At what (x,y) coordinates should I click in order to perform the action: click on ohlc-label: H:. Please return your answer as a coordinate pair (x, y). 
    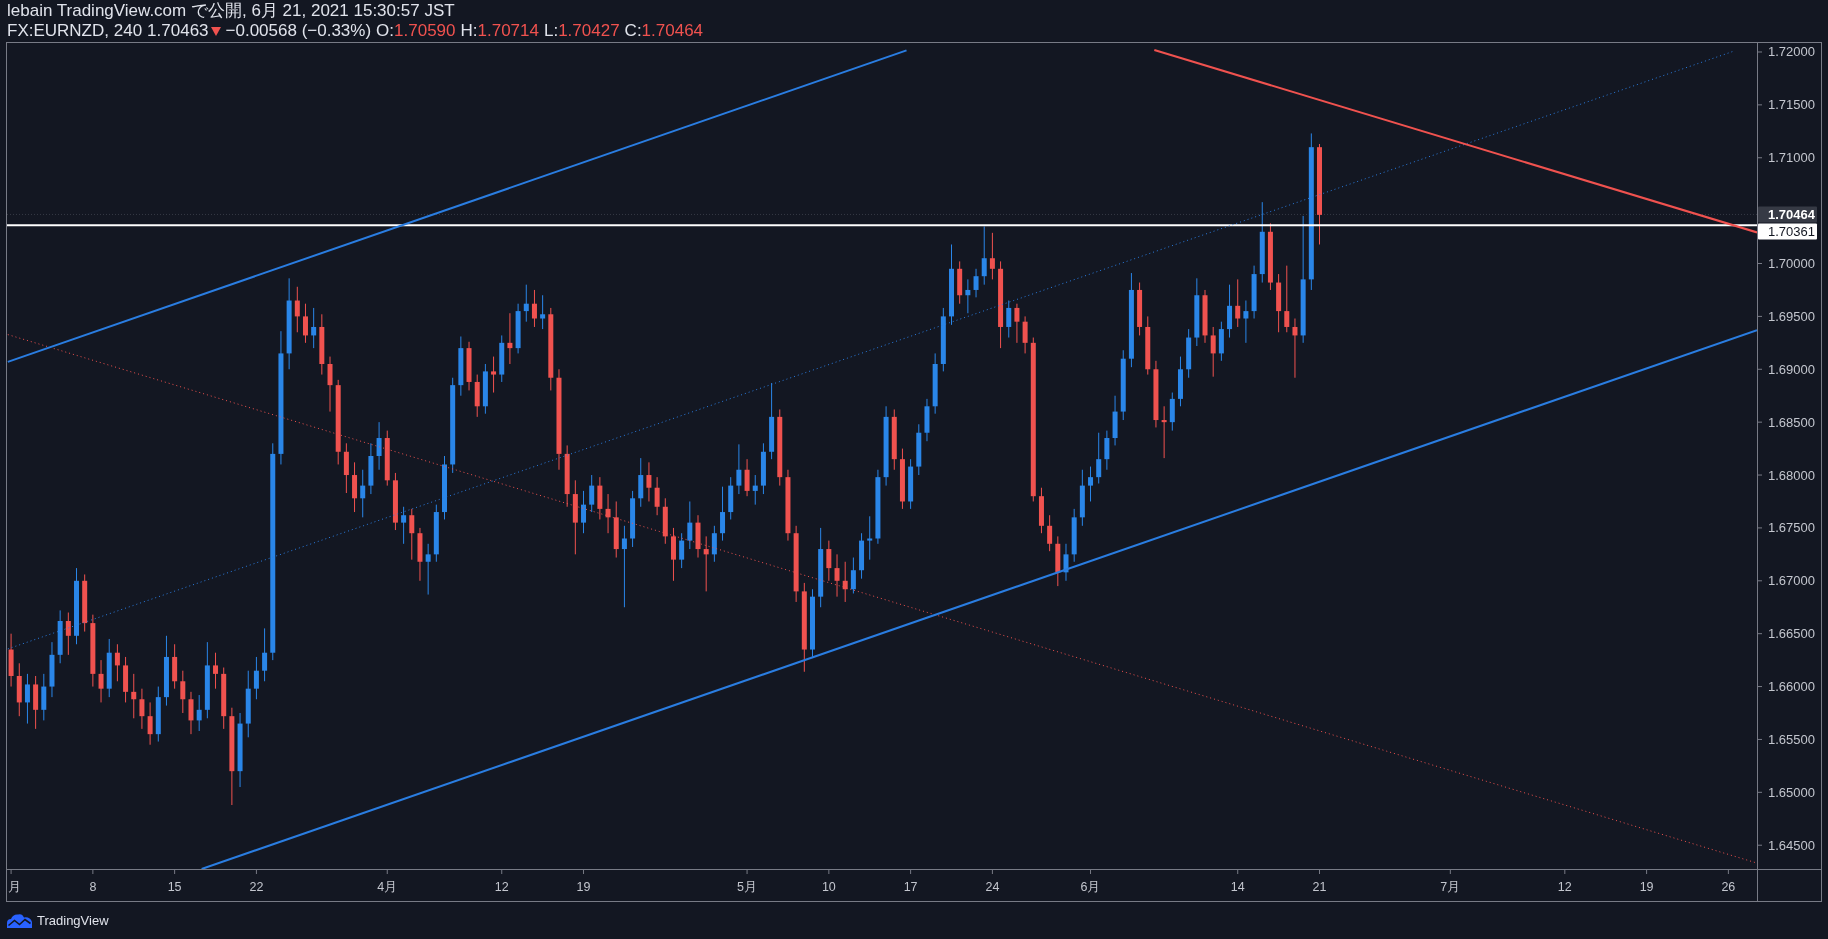
    Looking at the image, I should click on (469, 31).